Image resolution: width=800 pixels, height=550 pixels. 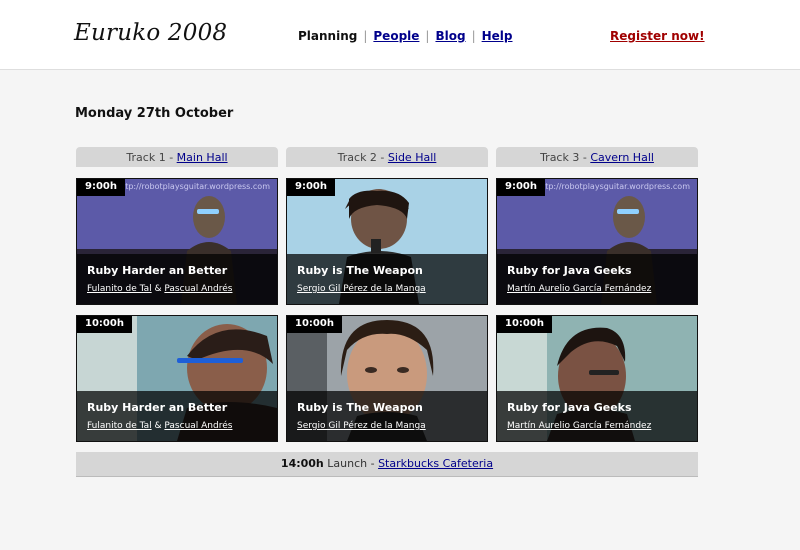 What do you see at coordinates (328, 36) in the screenshot?
I see `nav-item-planning: Planning` at bounding box center [328, 36].